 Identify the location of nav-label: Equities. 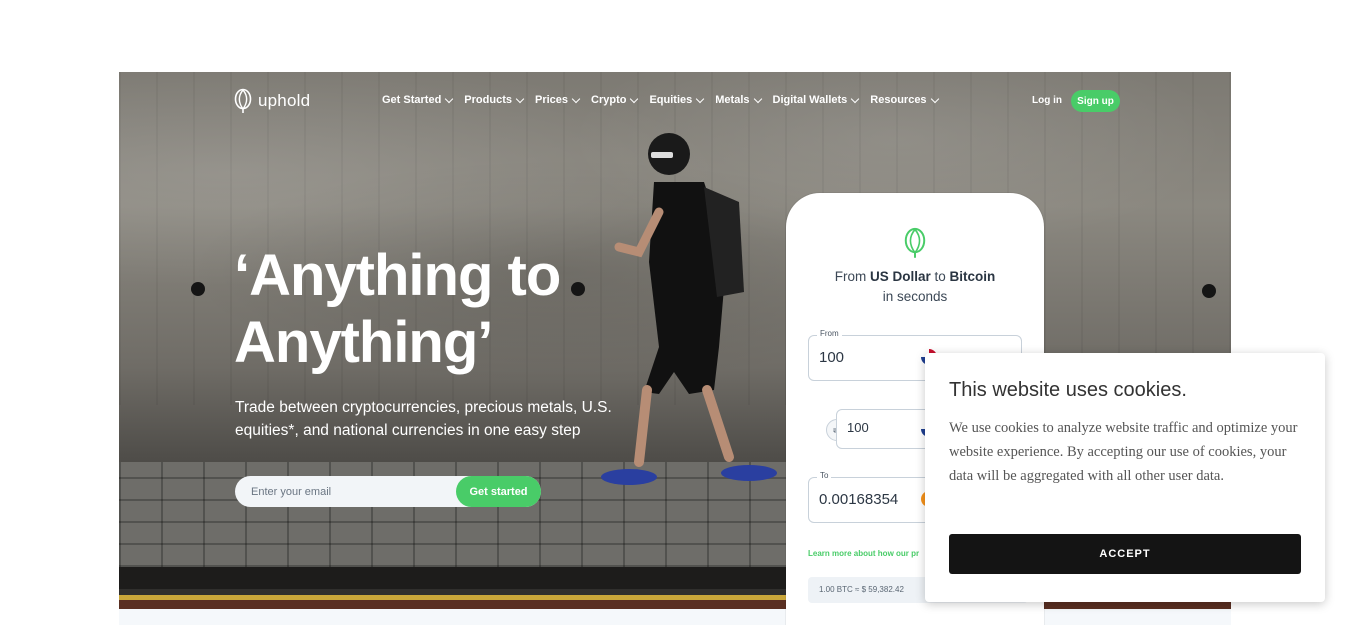
(671, 100).